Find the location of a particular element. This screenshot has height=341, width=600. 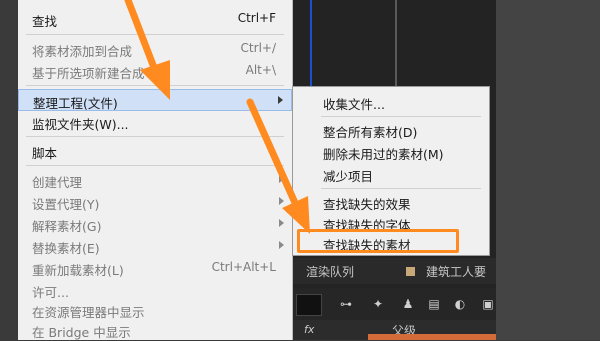

composition-blue-guide is located at coordinates (311, 45).